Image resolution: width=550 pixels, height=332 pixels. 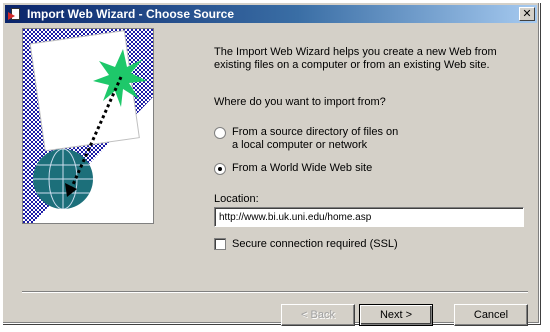 I want to click on back-button: < Back, so click(x=318, y=315).